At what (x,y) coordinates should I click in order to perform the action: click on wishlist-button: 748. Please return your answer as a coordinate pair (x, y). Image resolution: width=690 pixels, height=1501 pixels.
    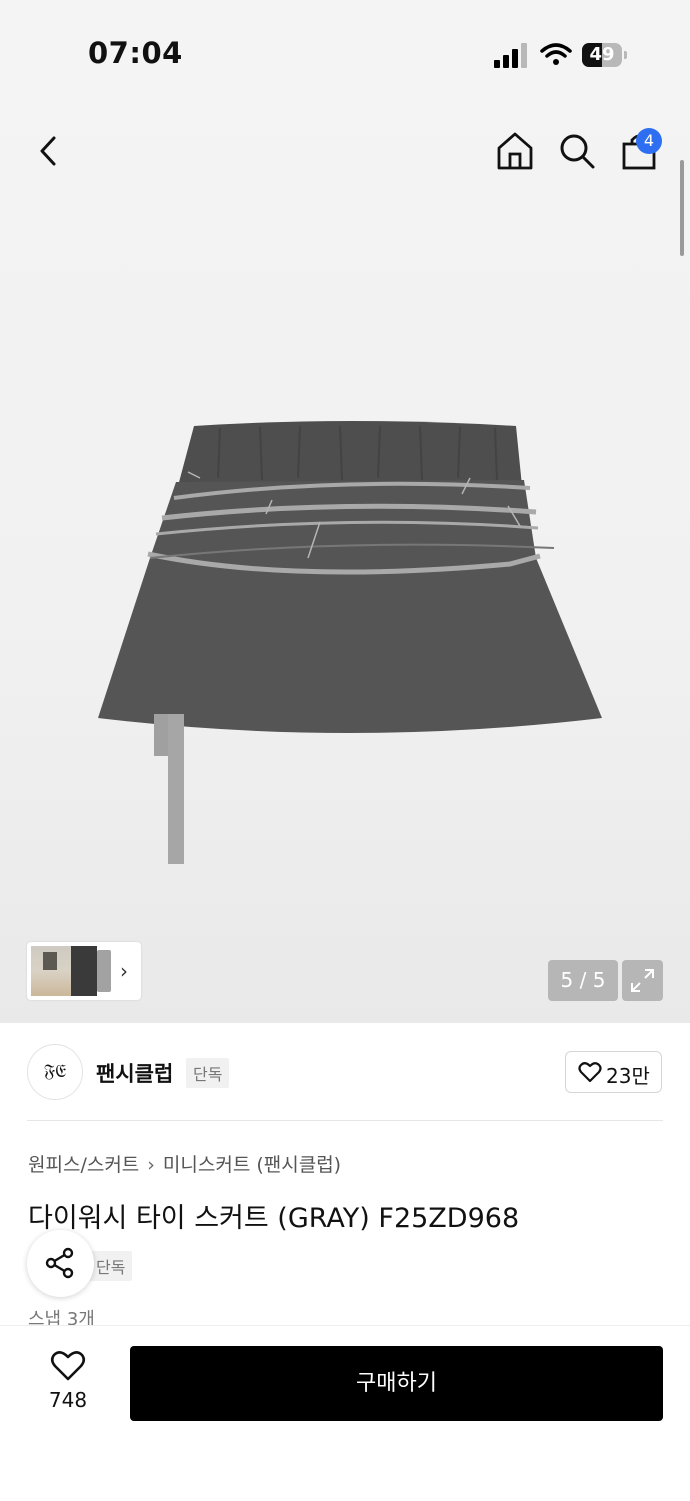
    Looking at the image, I should click on (68, 1385).